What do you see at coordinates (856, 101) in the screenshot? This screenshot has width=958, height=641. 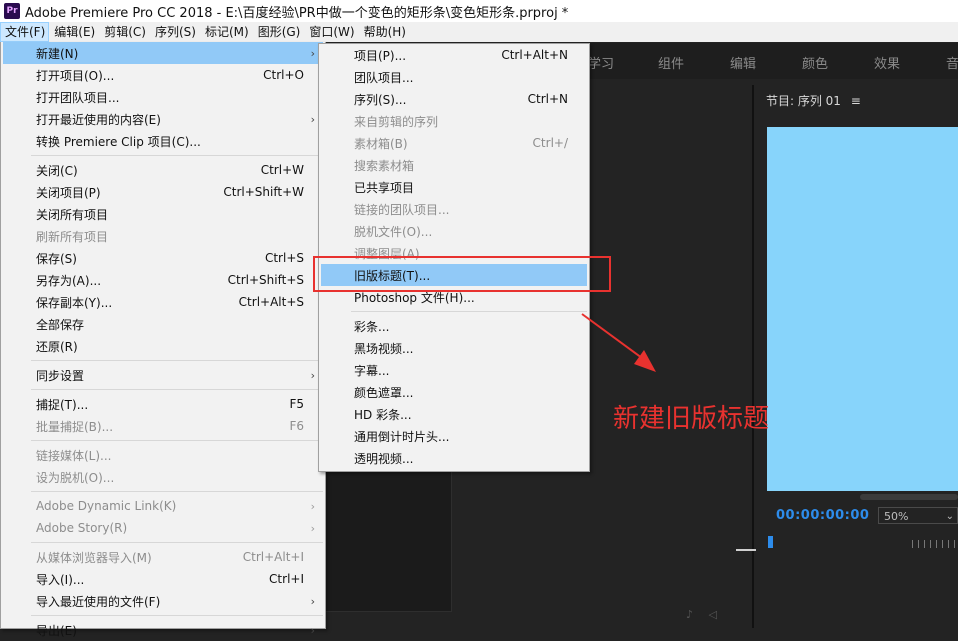 I see `panel-menu-icon: ≡` at bounding box center [856, 101].